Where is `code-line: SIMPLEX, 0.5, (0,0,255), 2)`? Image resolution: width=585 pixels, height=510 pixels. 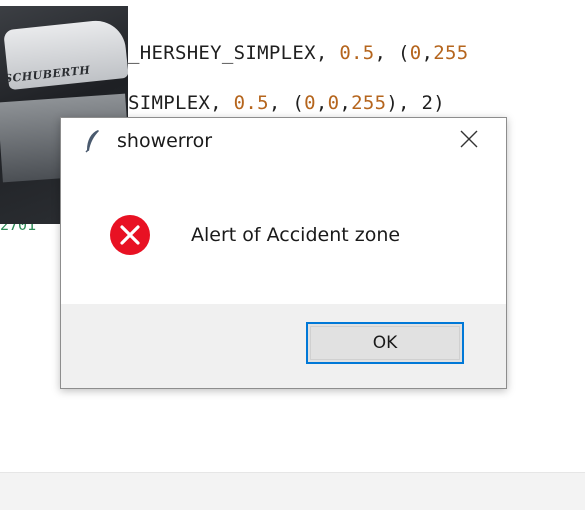
code-line: SIMPLEX, 0.5, (0,0,255), 2) is located at coordinates (286, 103).